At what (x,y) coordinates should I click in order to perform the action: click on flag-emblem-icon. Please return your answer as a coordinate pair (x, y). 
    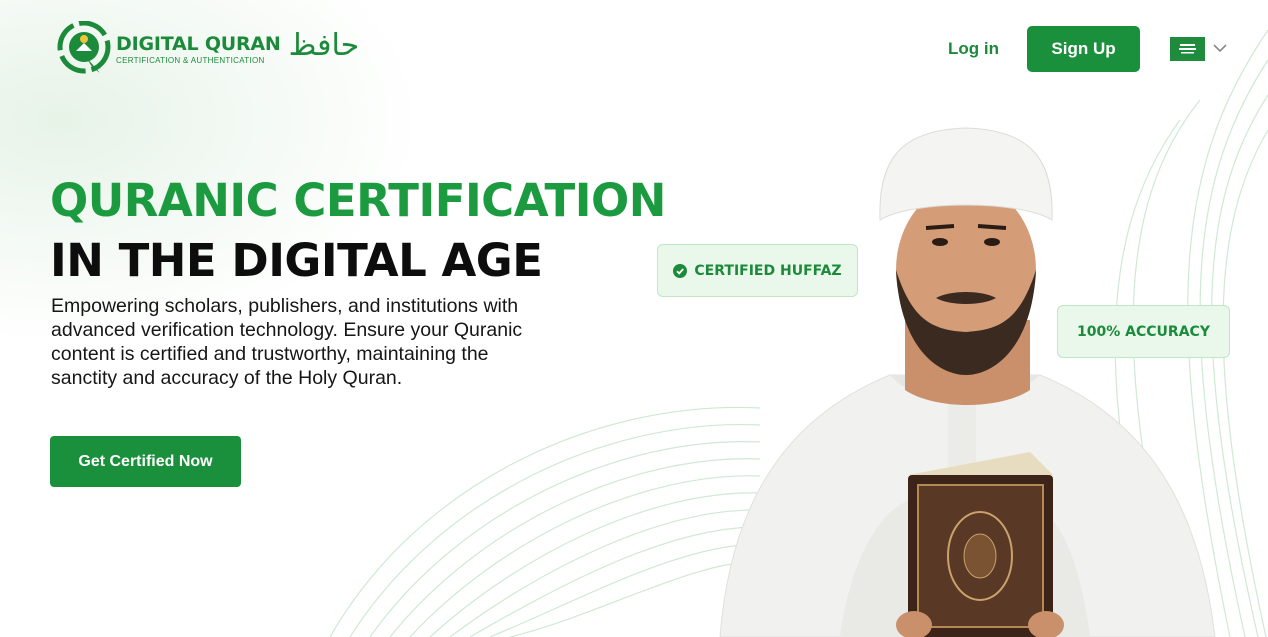
    Looking at the image, I should click on (1187, 49).